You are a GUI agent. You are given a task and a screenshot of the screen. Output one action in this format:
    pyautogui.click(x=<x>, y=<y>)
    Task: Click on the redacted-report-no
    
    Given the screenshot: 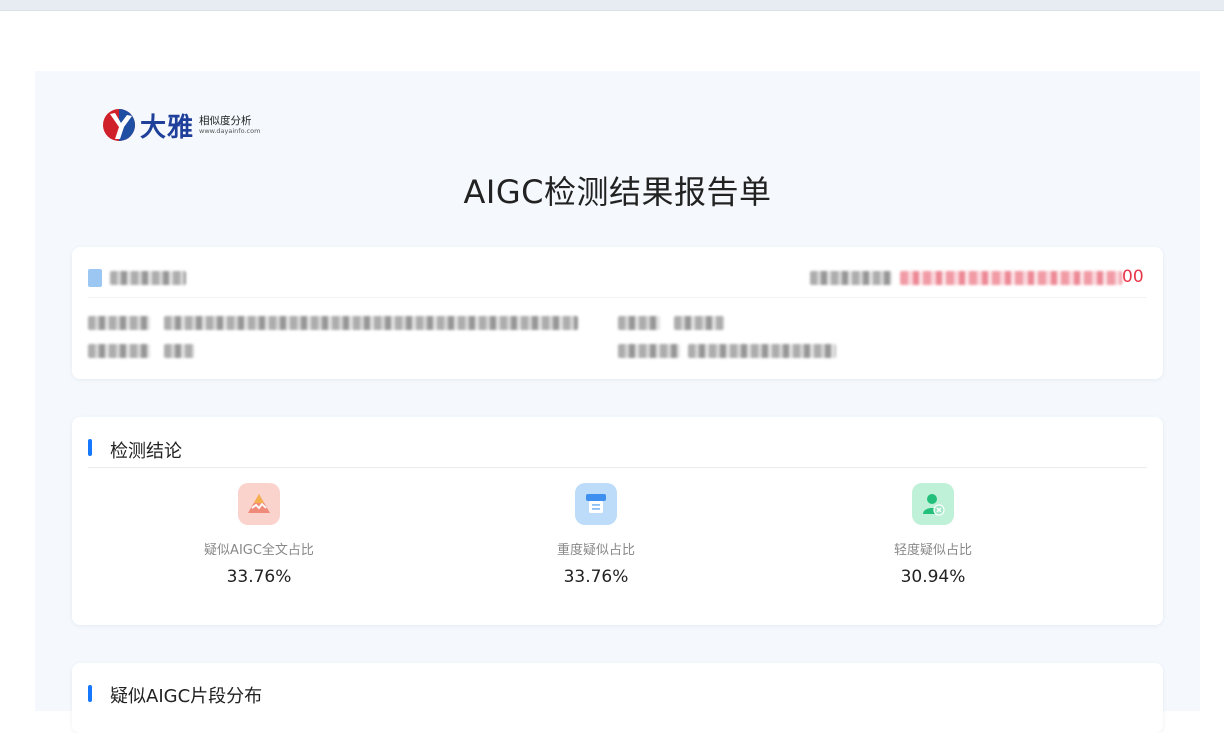 What is the action you would take?
    pyautogui.click(x=1011, y=278)
    